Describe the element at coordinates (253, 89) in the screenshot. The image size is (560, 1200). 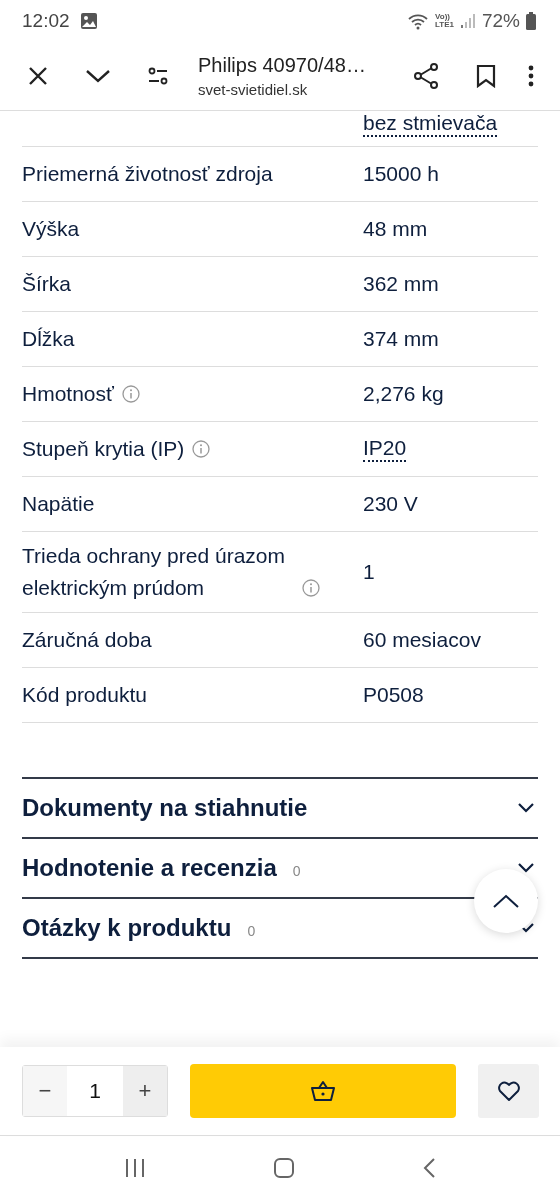
I see `page-domain: svet-svietidiel.sk` at that location.